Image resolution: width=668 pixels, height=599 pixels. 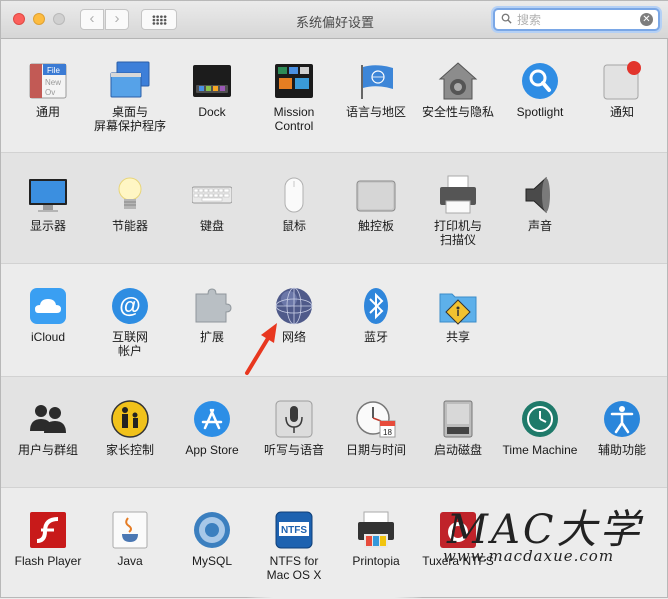 What do you see at coordinates (540, 112) in the screenshot?
I see `pref-spotlight-label: Spotlight` at bounding box center [540, 112].